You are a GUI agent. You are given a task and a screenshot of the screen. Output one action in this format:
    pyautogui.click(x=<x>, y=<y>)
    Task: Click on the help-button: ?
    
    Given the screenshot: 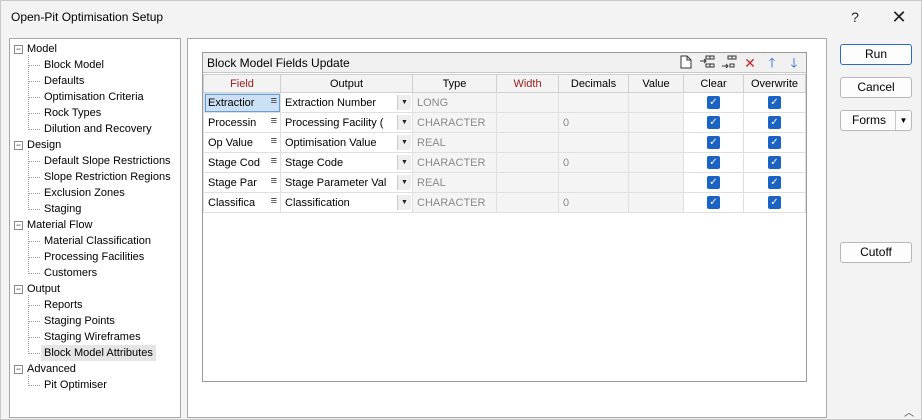 What is the action you would take?
    pyautogui.click(x=855, y=17)
    